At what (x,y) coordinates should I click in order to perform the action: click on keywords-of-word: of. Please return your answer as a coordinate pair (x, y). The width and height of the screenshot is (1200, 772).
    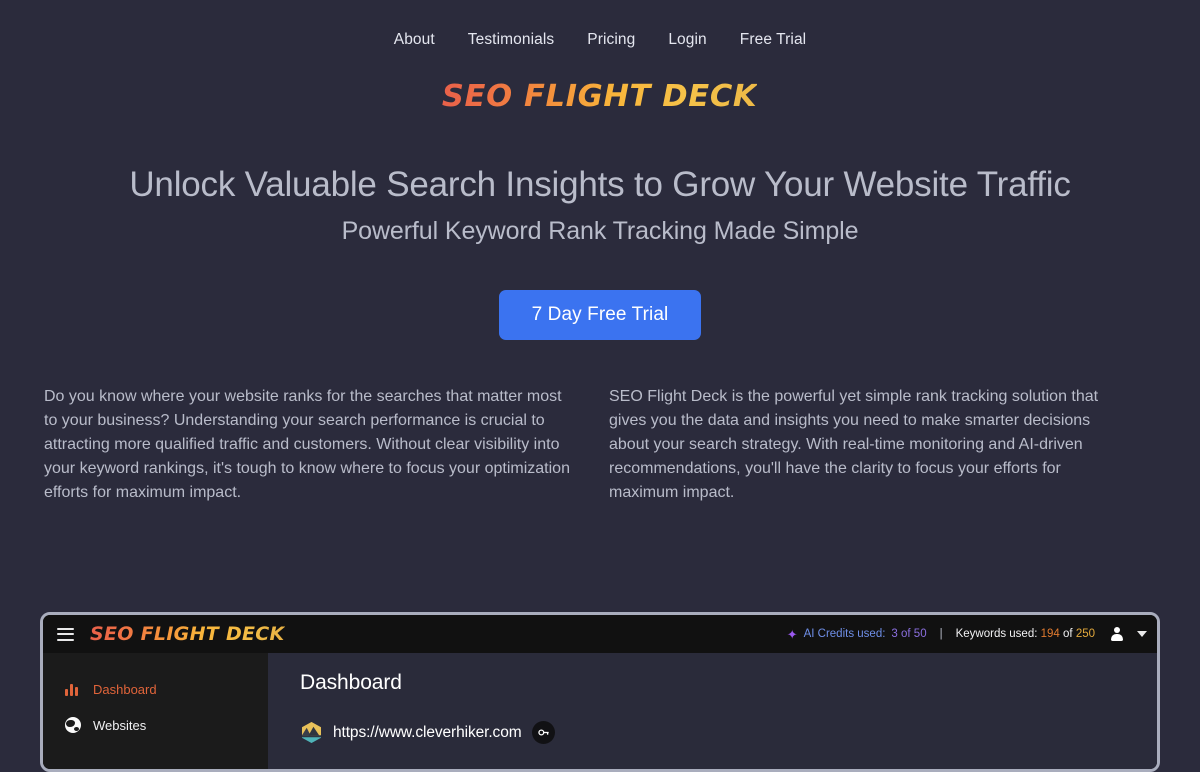
    Looking at the image, I should click on (1068, 634).